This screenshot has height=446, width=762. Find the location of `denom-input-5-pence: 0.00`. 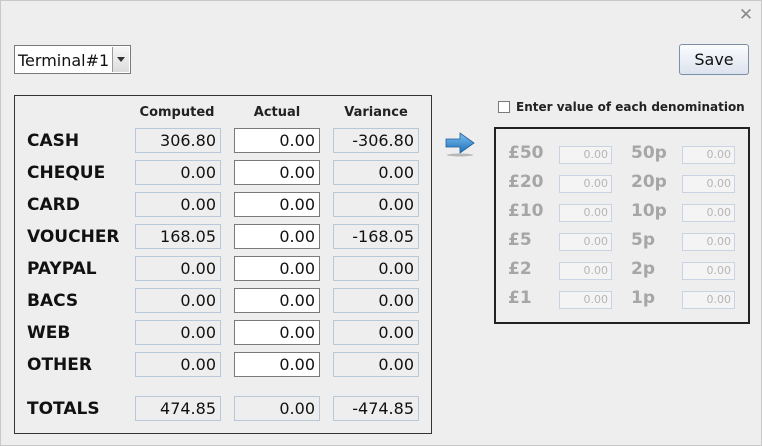

denom-input-5-pence: 0.00 is located at coordinates (708, 242).